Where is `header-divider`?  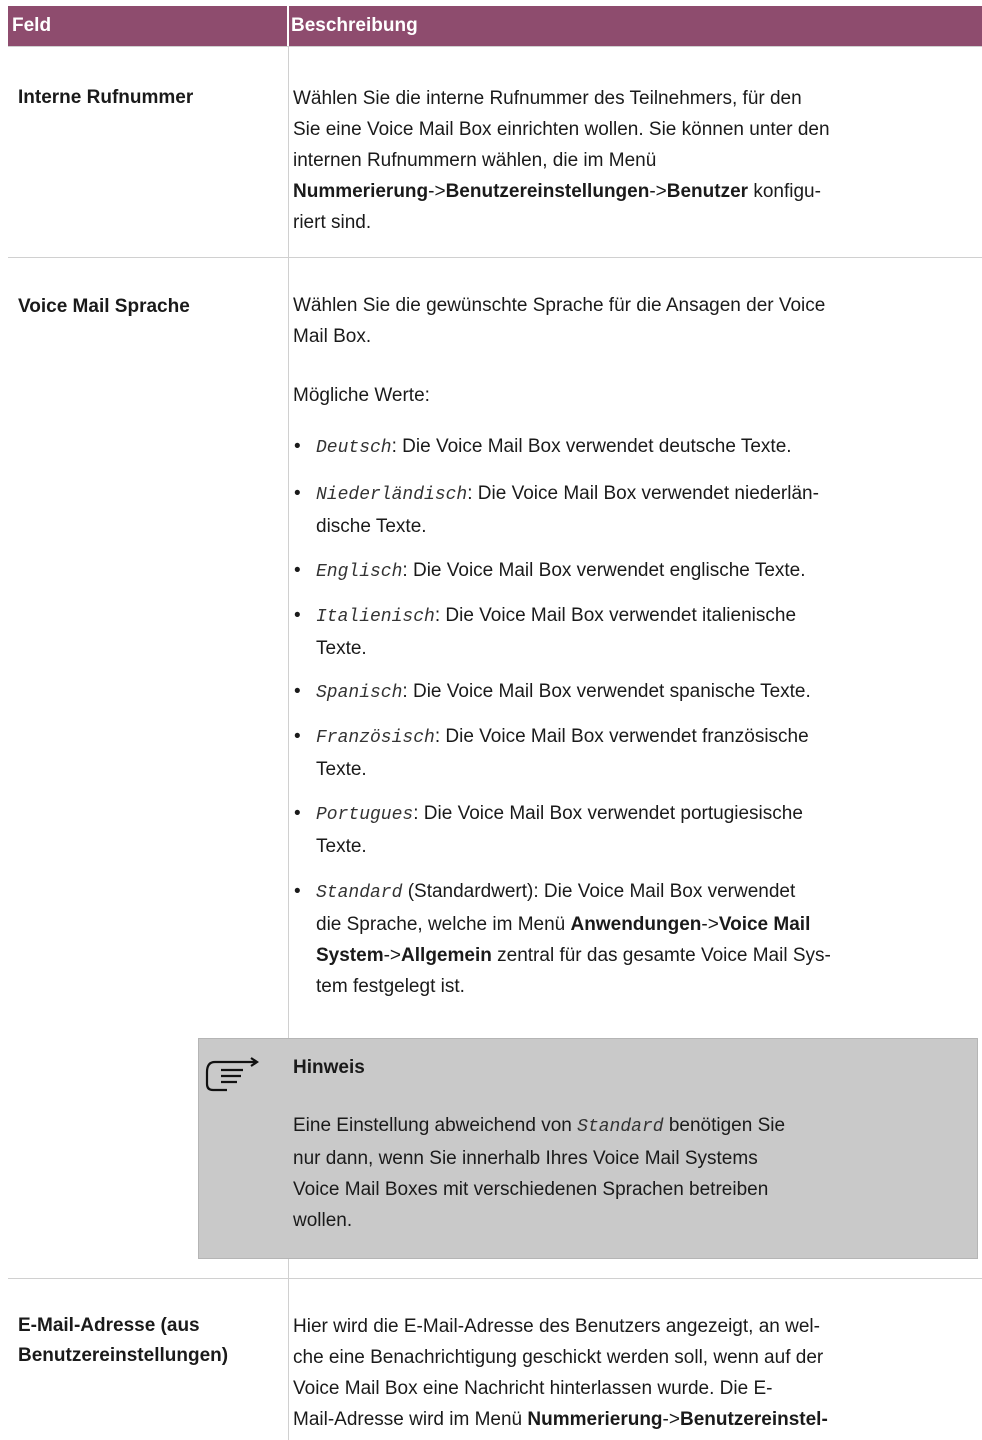
header-divider is located at coordinates (288, 26).